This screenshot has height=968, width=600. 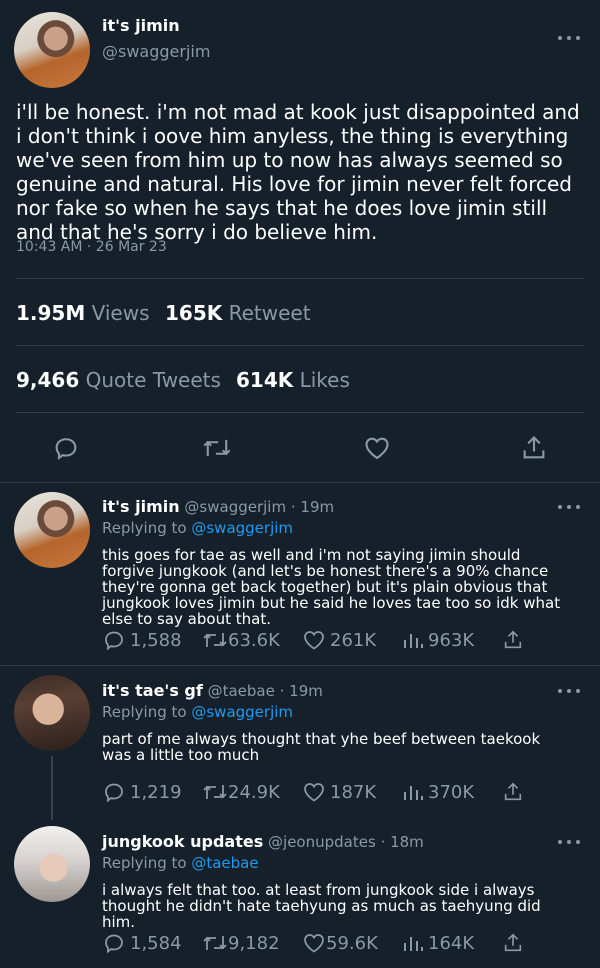 I want to click on reply-display-name: it's tae's gf, so click(x=152, y=690).